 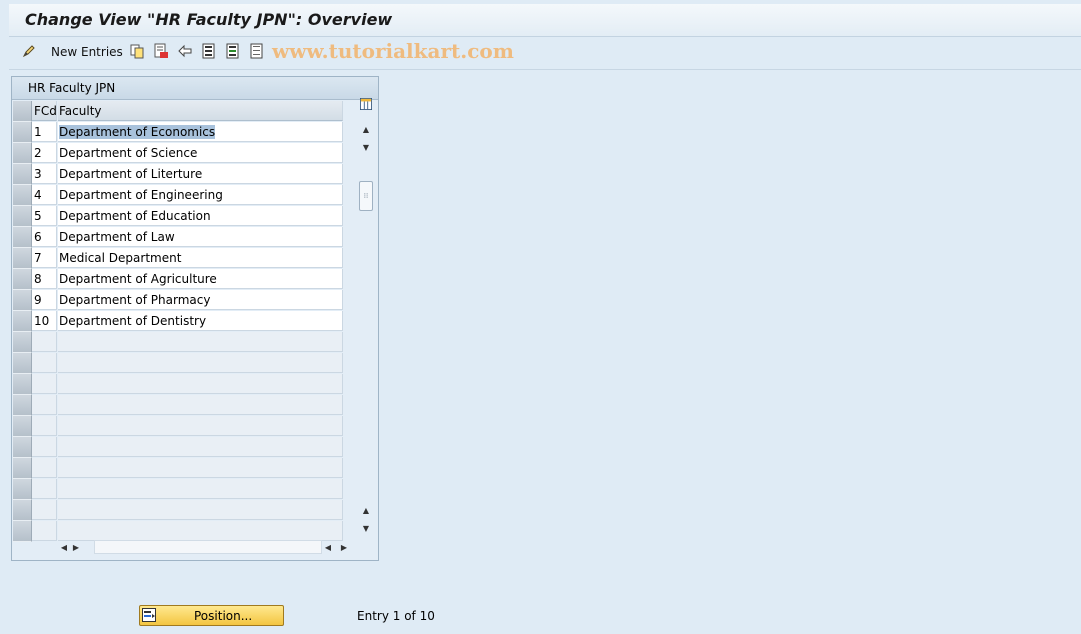 What do you see at coordinates (200, 174) in the screenshot?
I see `faculty-cell: Department of Literture` at bounding box center [200, 174].